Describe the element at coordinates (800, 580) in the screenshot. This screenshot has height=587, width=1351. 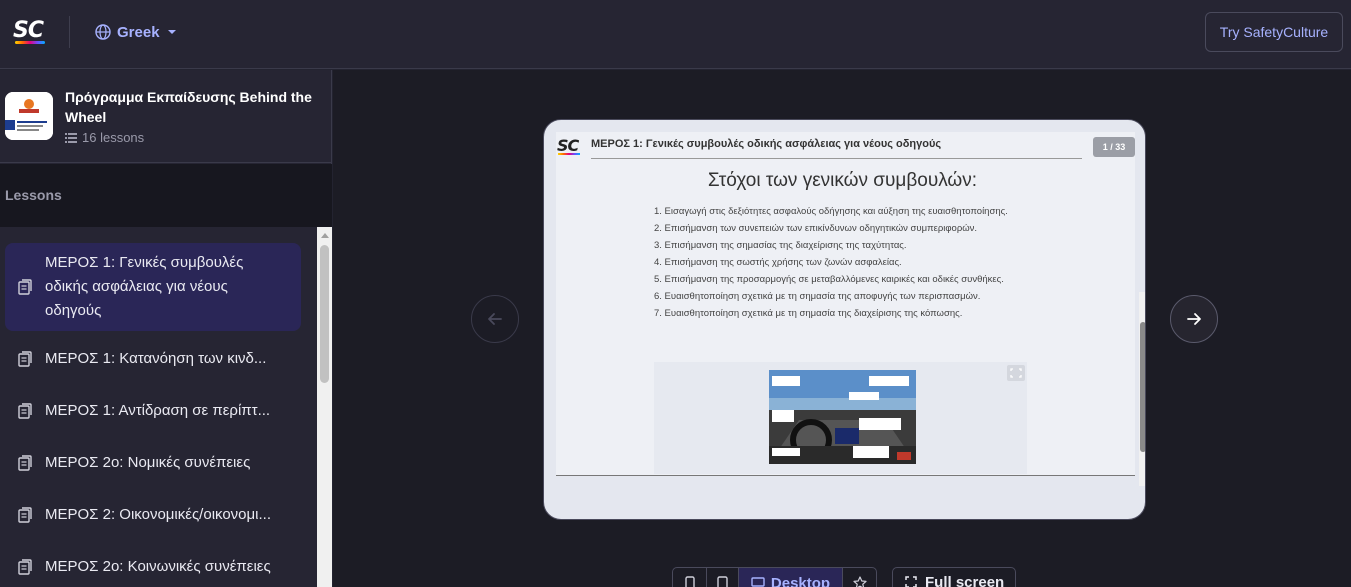
I see `desktop-label: Desktop` at that location.